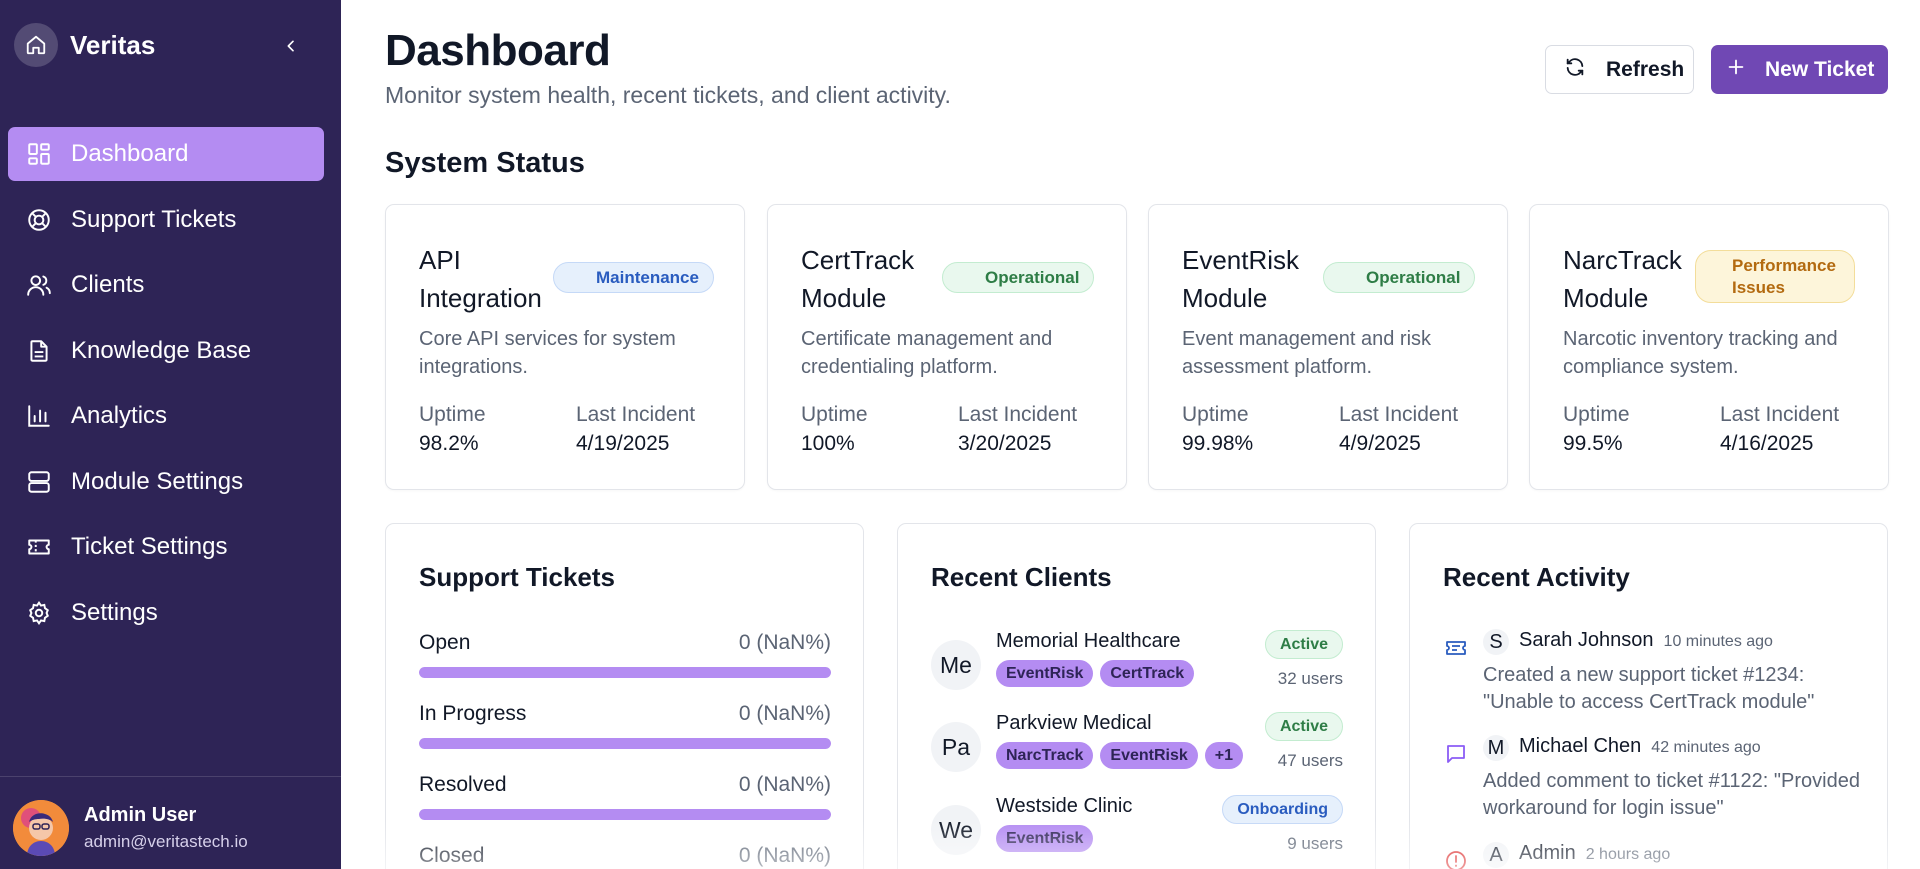 This screenshot has height=869, width=1920. Describe the element at coordinates (1547, 853) in the screenshot. I see `activity-user: Admin` at that location.